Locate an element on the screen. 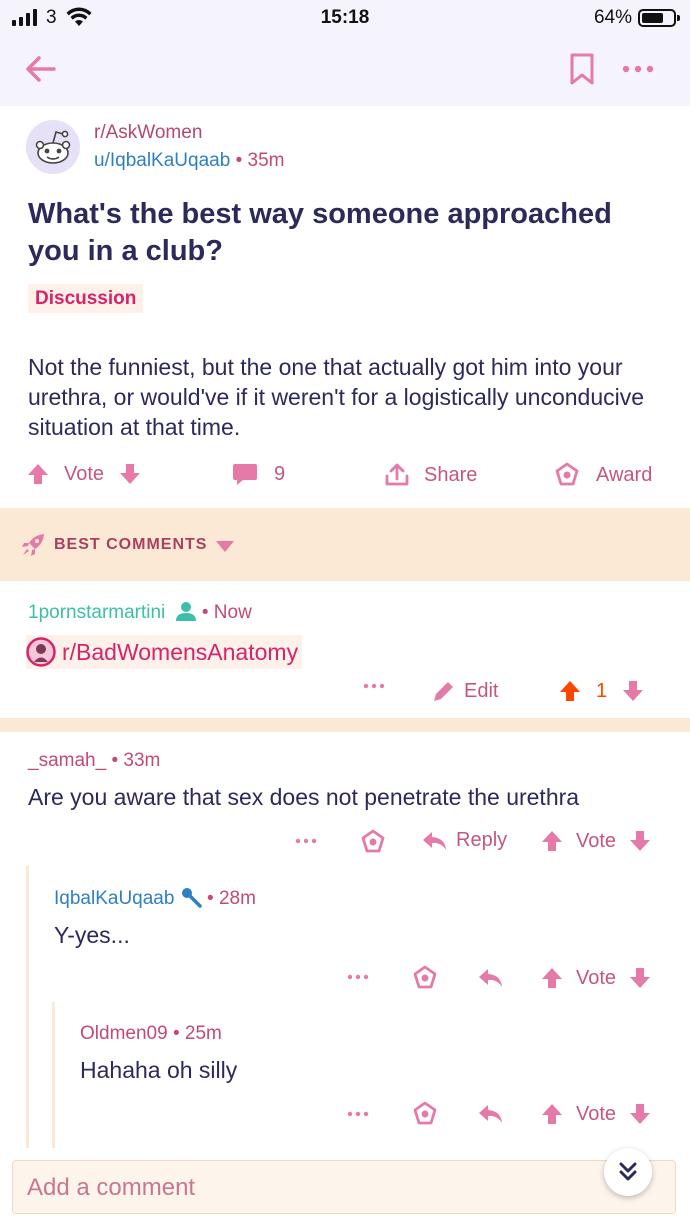  top-nav-bar is located at coordinates (345, 71).